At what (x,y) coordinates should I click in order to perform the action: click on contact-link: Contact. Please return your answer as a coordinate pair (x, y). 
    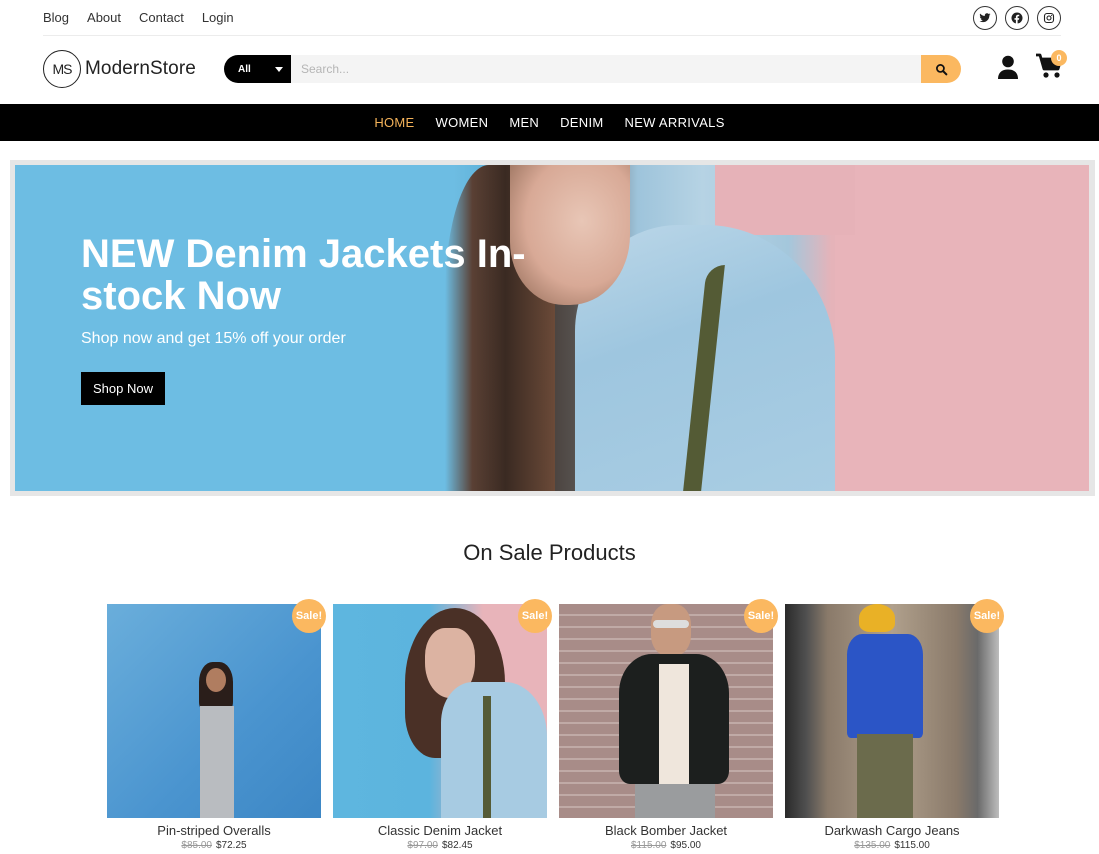
    Looking at the image, I should click on (161, 17).